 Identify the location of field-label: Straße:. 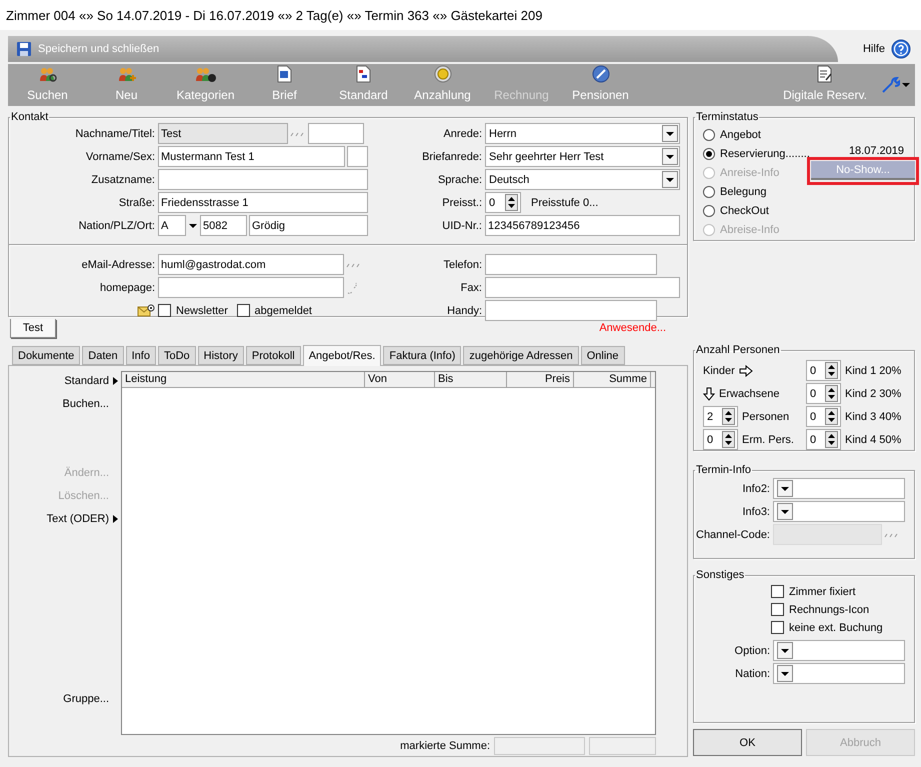
(136, 202).